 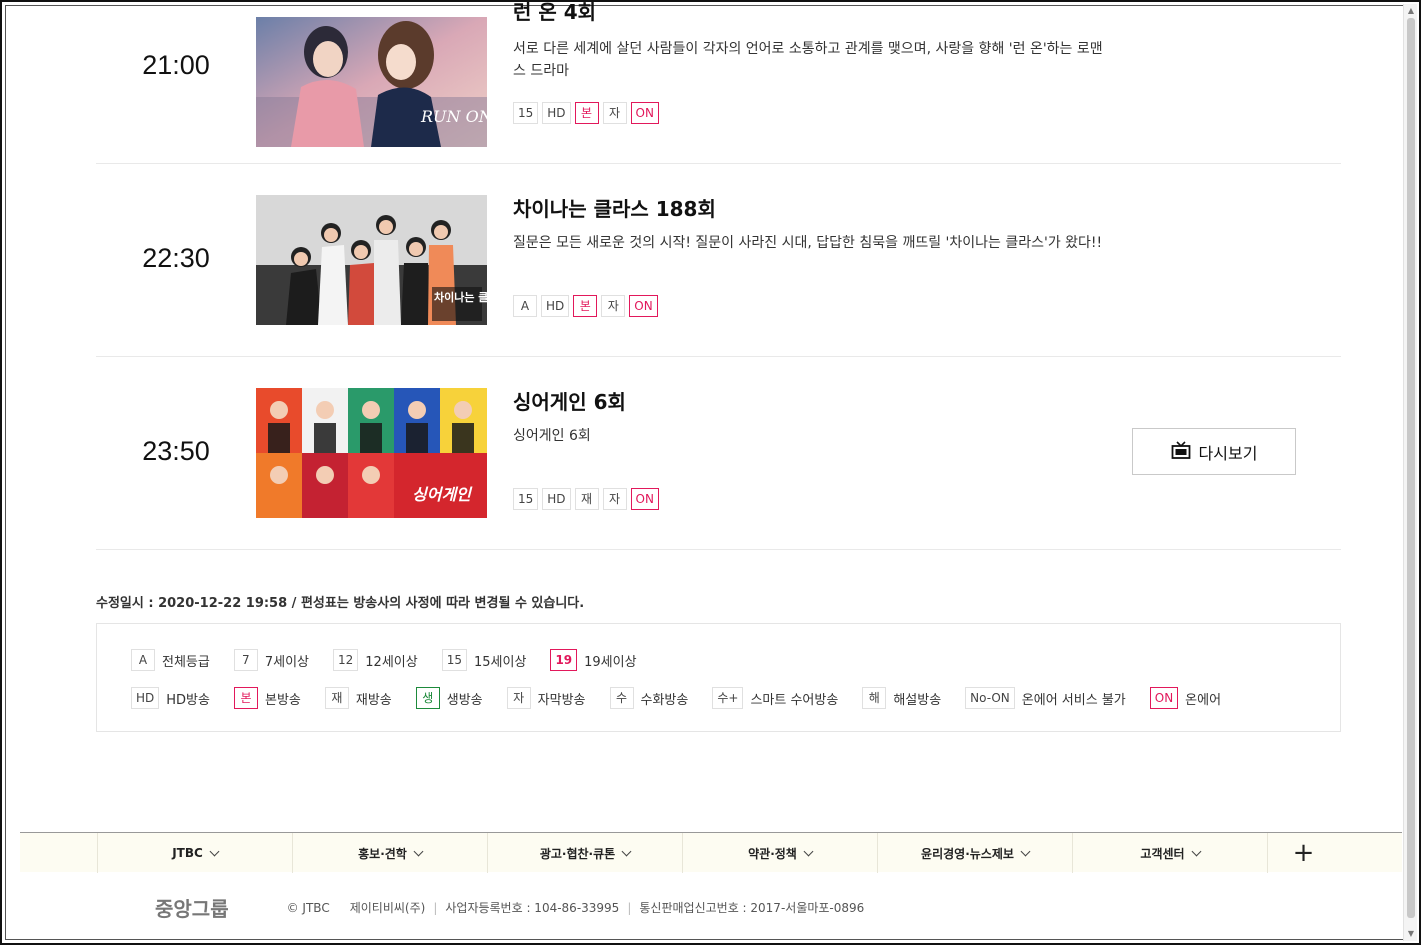 What do you see at coordinates (371, 82) in the screenshot?
I see `program-thumbnail: RUN ON` at bounding box center [371, 82].